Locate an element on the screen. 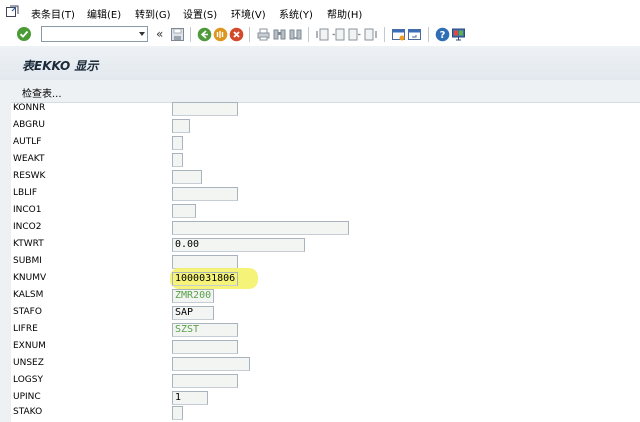 The height and width of the screenshot is (422, 640). menu-table-entry: 表条目(T) is located at coordinates (53, 13).